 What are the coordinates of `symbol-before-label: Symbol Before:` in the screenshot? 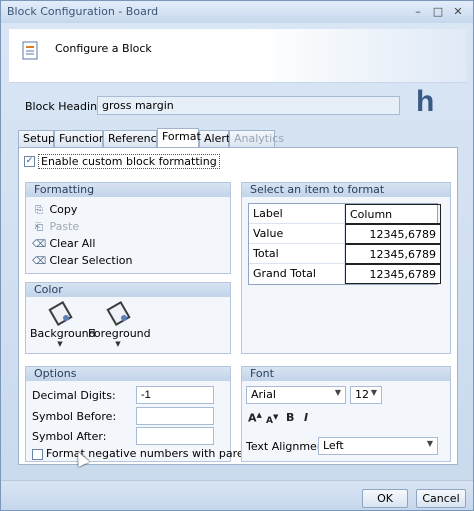 It's located at (74, 416).